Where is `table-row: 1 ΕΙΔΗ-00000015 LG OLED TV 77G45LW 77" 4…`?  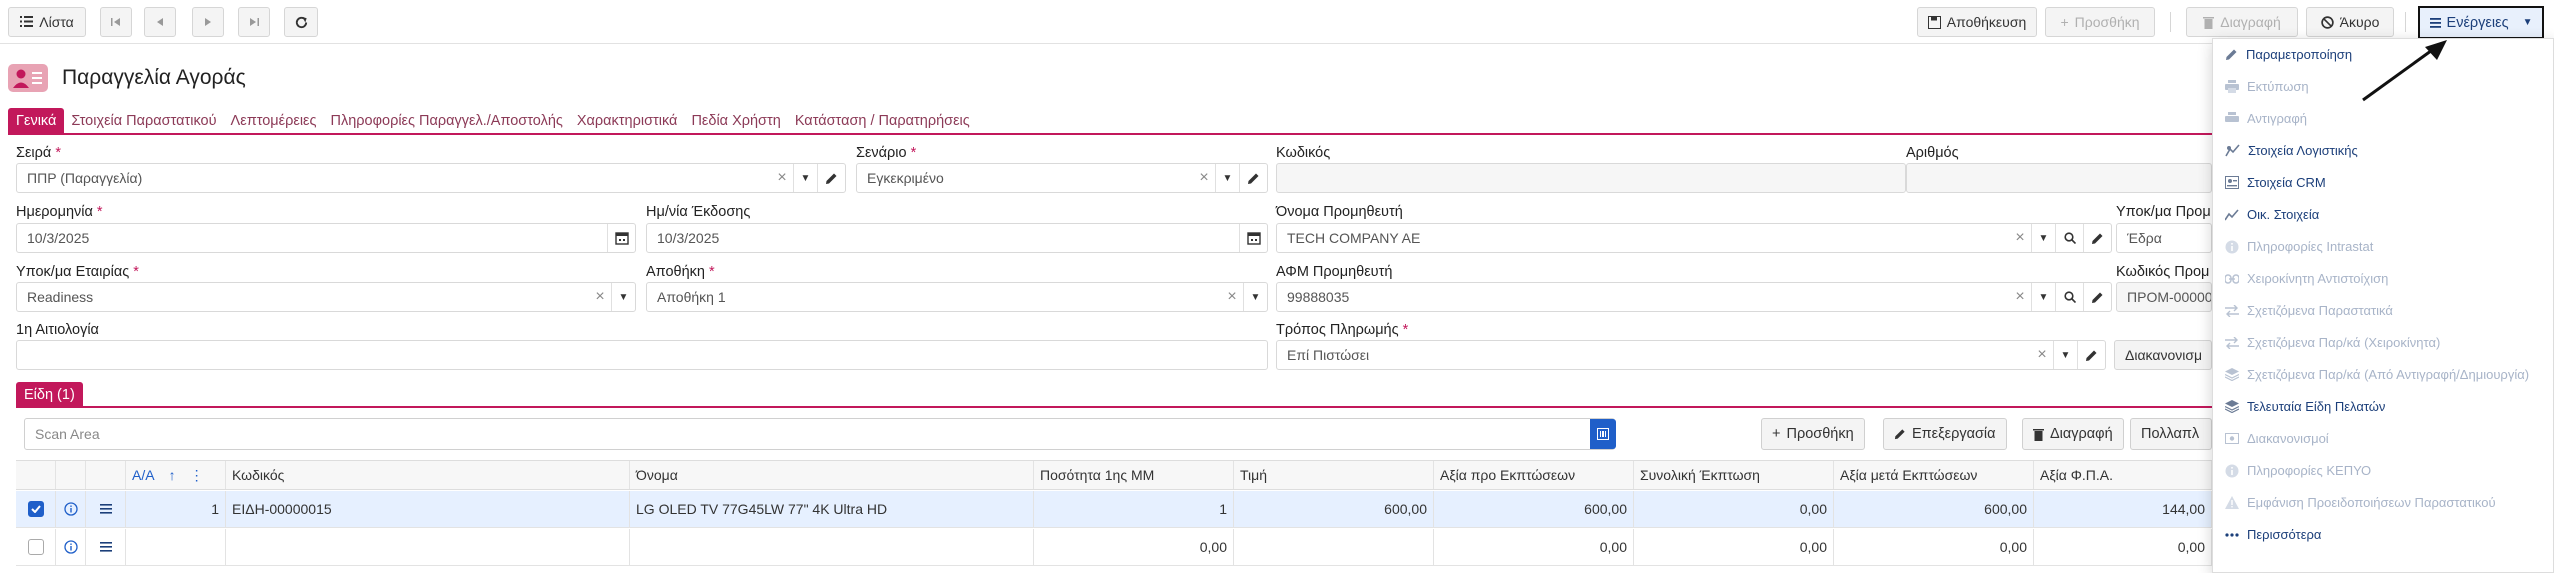 table-row: 1 ΕΙΔΗ-00000015 LG OLED TV 77G45LW 77" 4… is located at coordinates (1114, 509).